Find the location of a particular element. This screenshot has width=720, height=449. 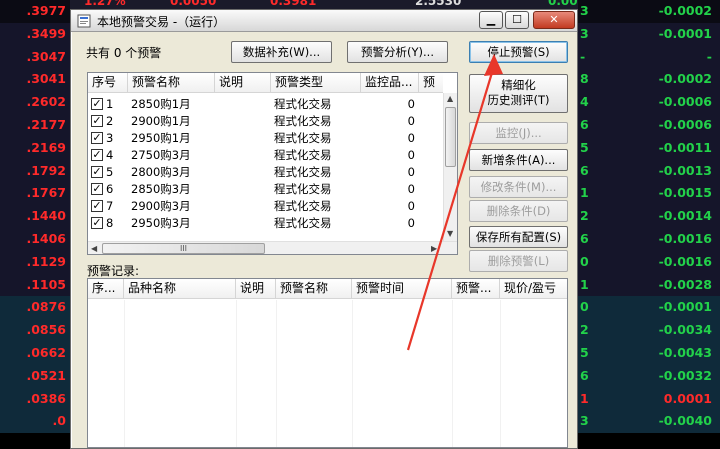

annotation-arrow is located at coordinates (454, 202).